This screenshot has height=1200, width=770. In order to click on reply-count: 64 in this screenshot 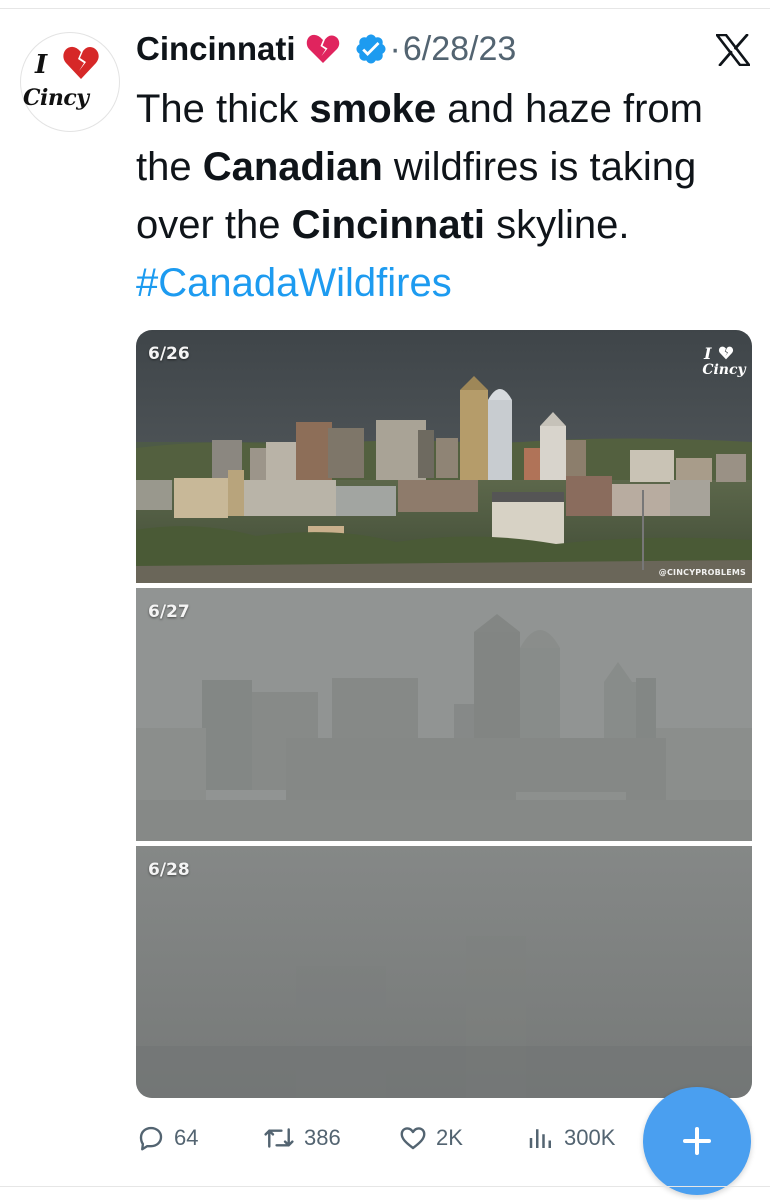, I will do `click(186, 1137)`.